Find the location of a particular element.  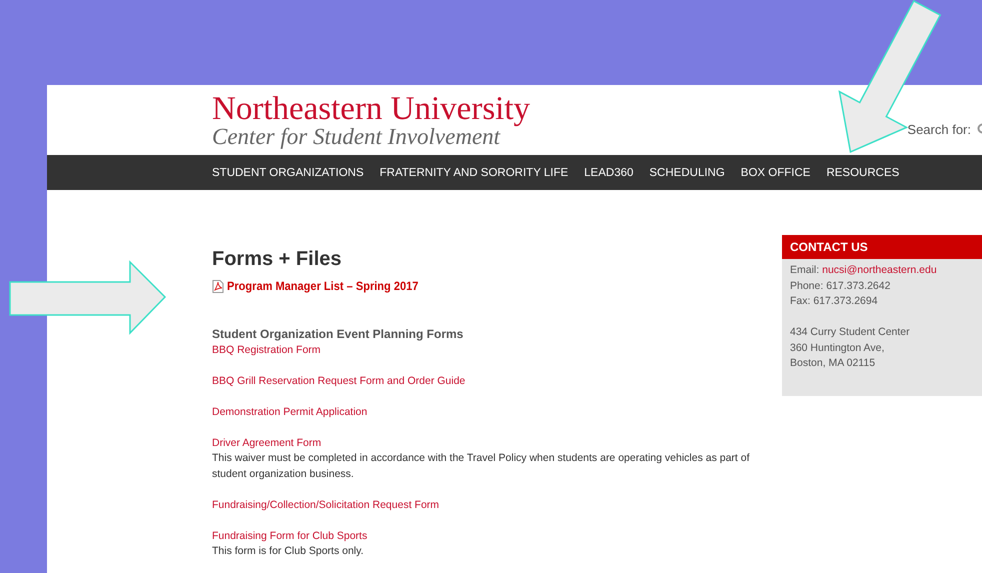

address-line: Boston, MA 02115 is located at coordinates (833, 363).